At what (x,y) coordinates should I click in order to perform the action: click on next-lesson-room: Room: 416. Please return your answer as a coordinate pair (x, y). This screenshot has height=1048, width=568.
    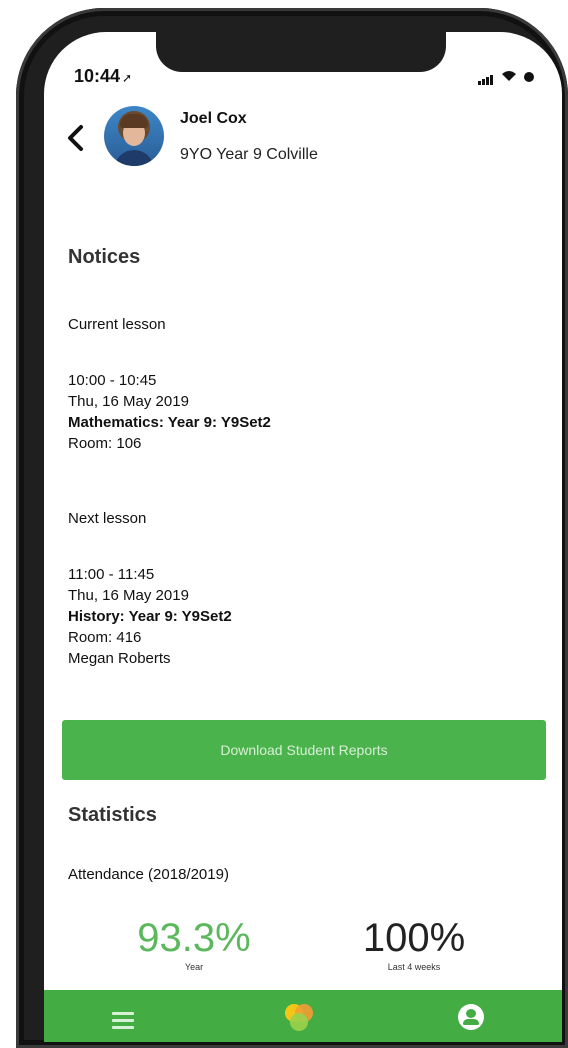
    Looking at the image, I should click on (105, 637).